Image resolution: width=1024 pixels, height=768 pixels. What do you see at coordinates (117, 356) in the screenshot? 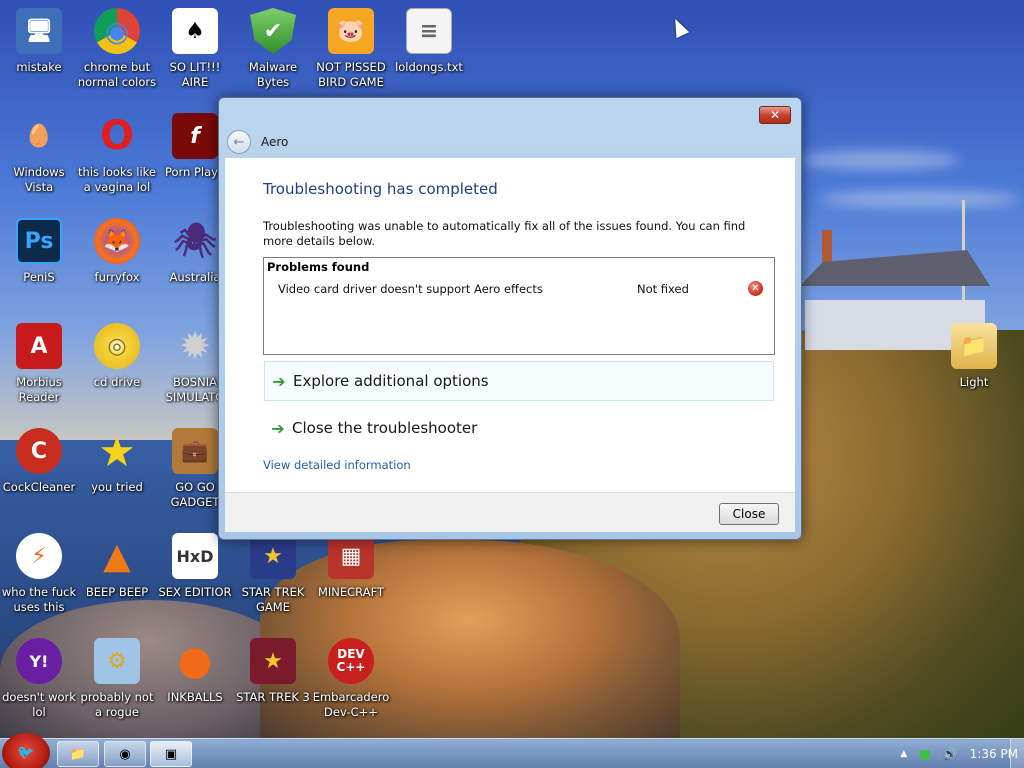
I see `desktop-icon-cd-drive: ◎ cd drive` at bounding box center [117, 356].